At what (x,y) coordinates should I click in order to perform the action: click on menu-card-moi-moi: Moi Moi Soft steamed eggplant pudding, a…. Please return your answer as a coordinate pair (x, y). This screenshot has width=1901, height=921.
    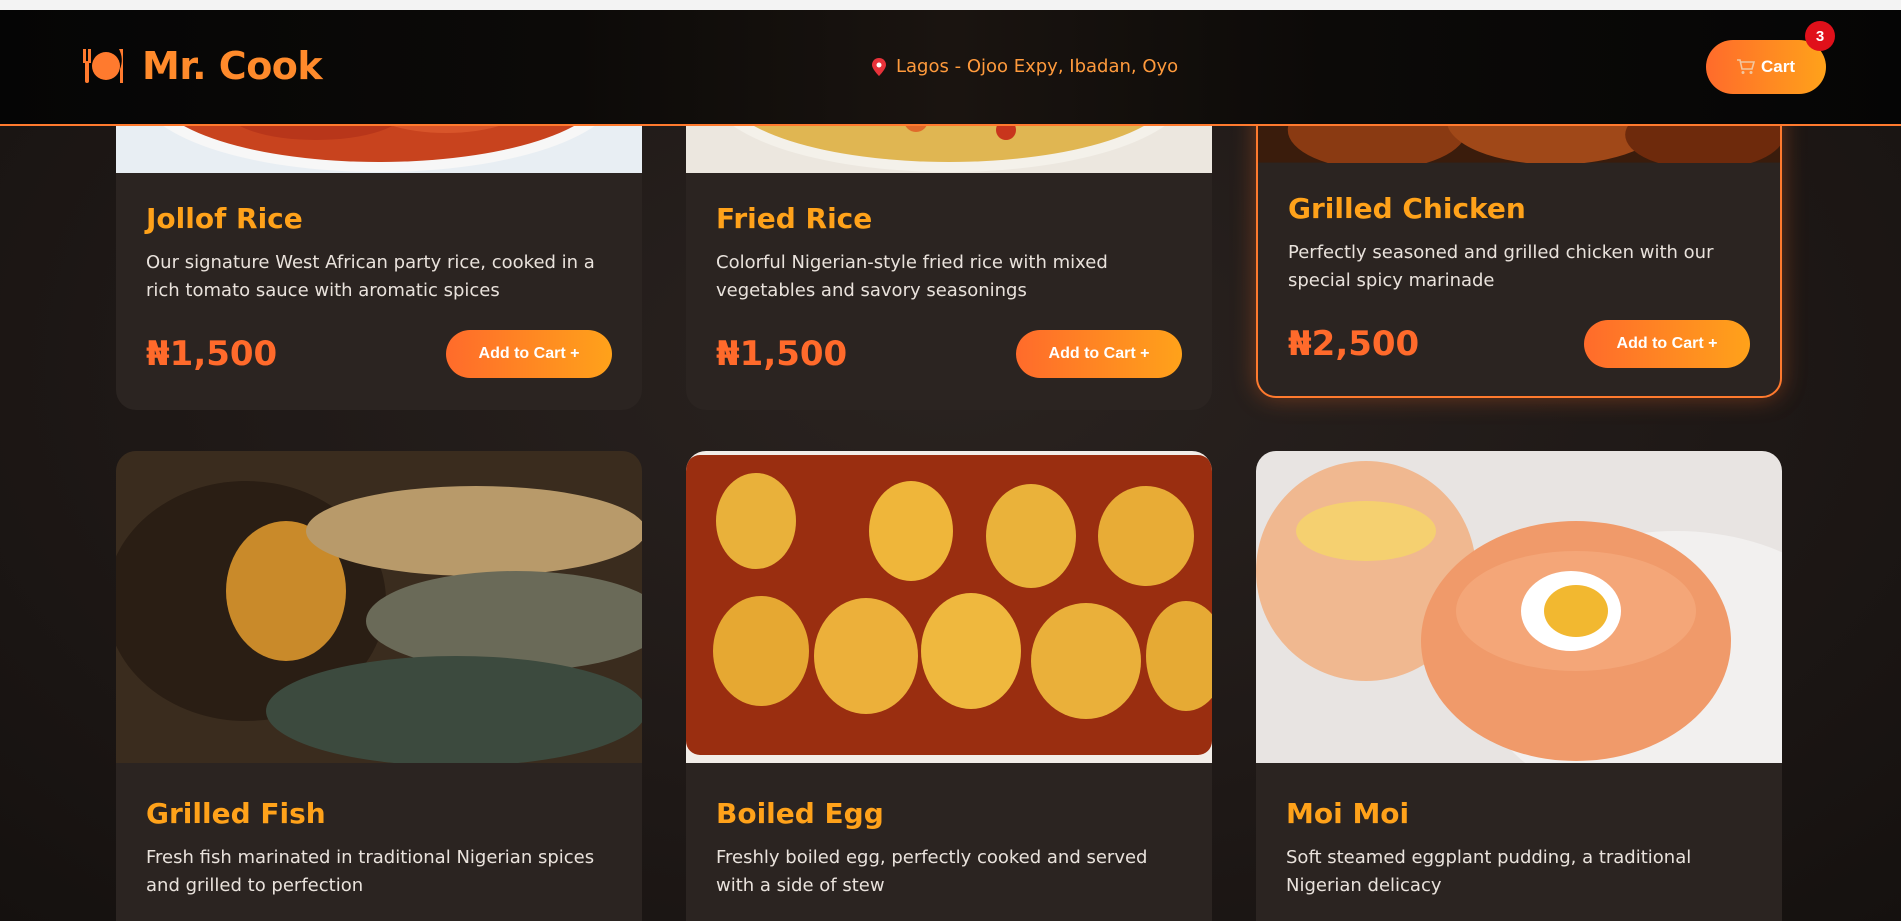
    Looking at the image, I should click on (1519, 686).